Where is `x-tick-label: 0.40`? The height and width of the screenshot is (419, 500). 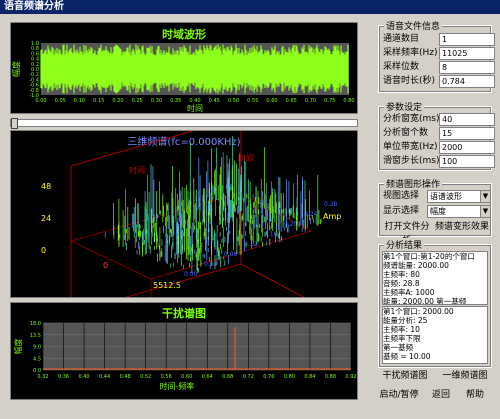 x-tick-label: 0.40 is located at coordinates (83, 377).